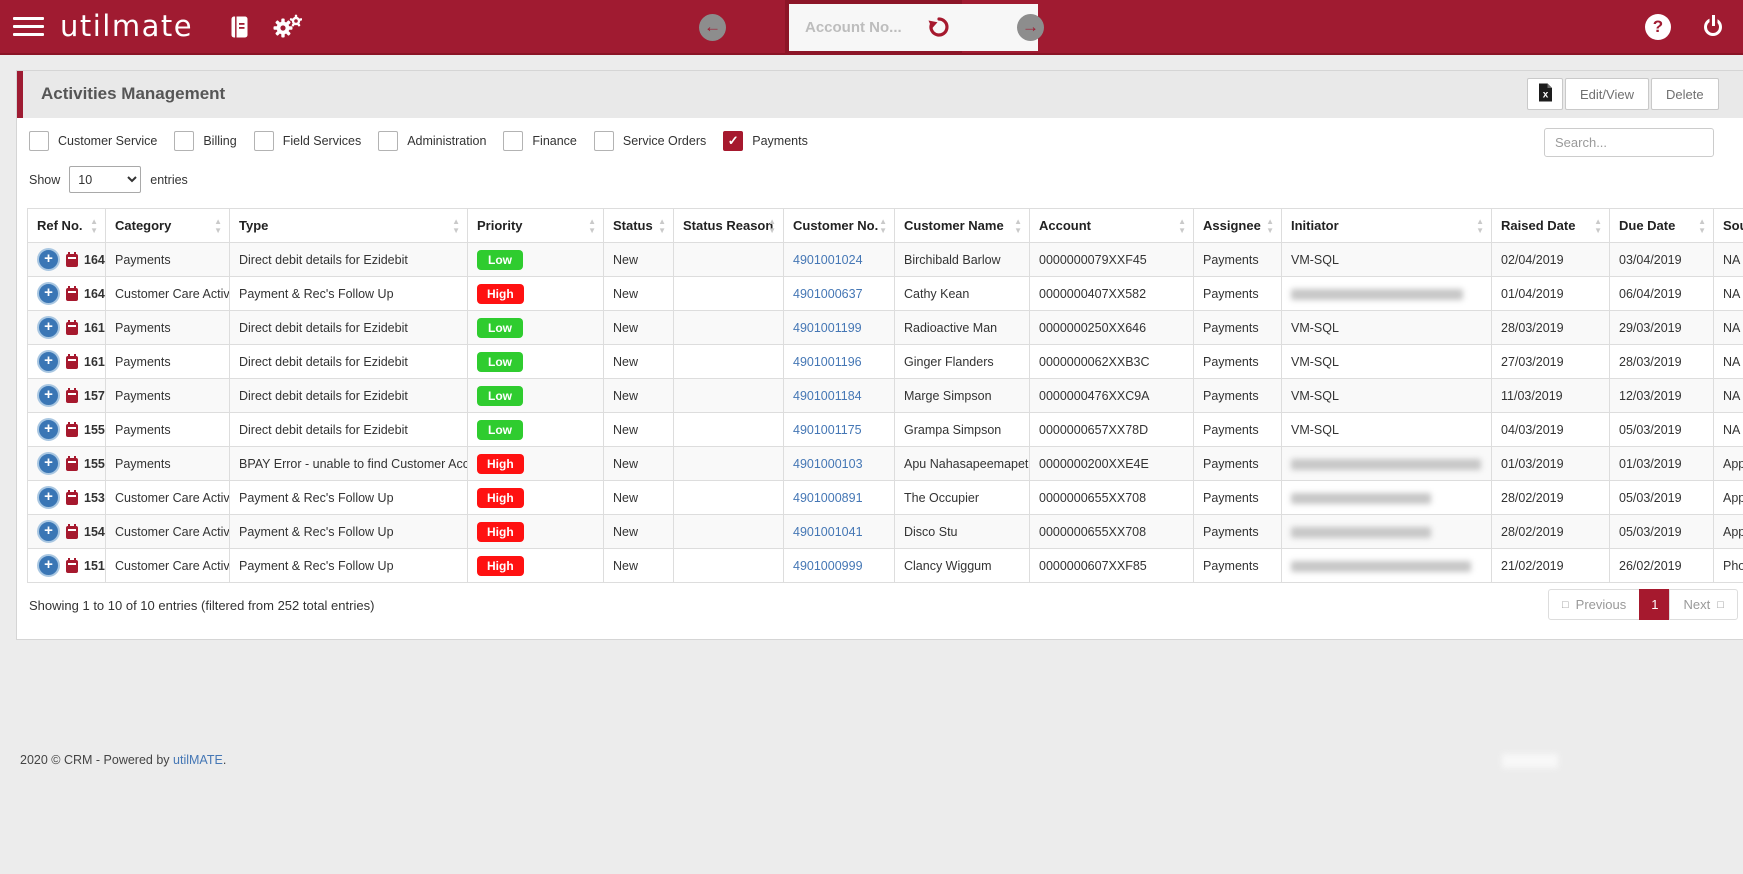 Image resolution: width=1743 pixels, height=874 pixels. What do you see at coordinates (1594, 604) in the screenshot?
I see `pagination-previous-button: □ Previous` at bounding box center [1594, 604].